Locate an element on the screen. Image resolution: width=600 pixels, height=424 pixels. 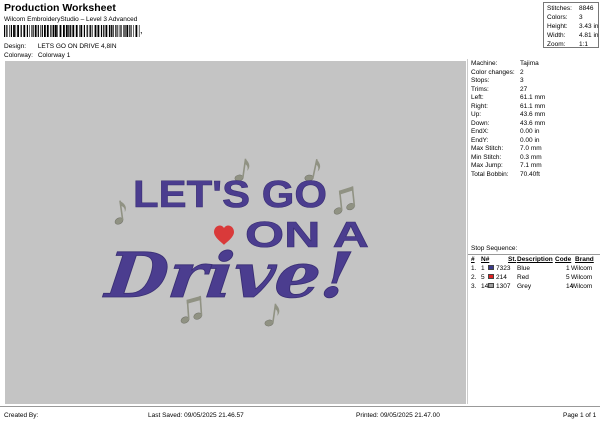
col-brand: Brand is located at coordinates (584, 259).